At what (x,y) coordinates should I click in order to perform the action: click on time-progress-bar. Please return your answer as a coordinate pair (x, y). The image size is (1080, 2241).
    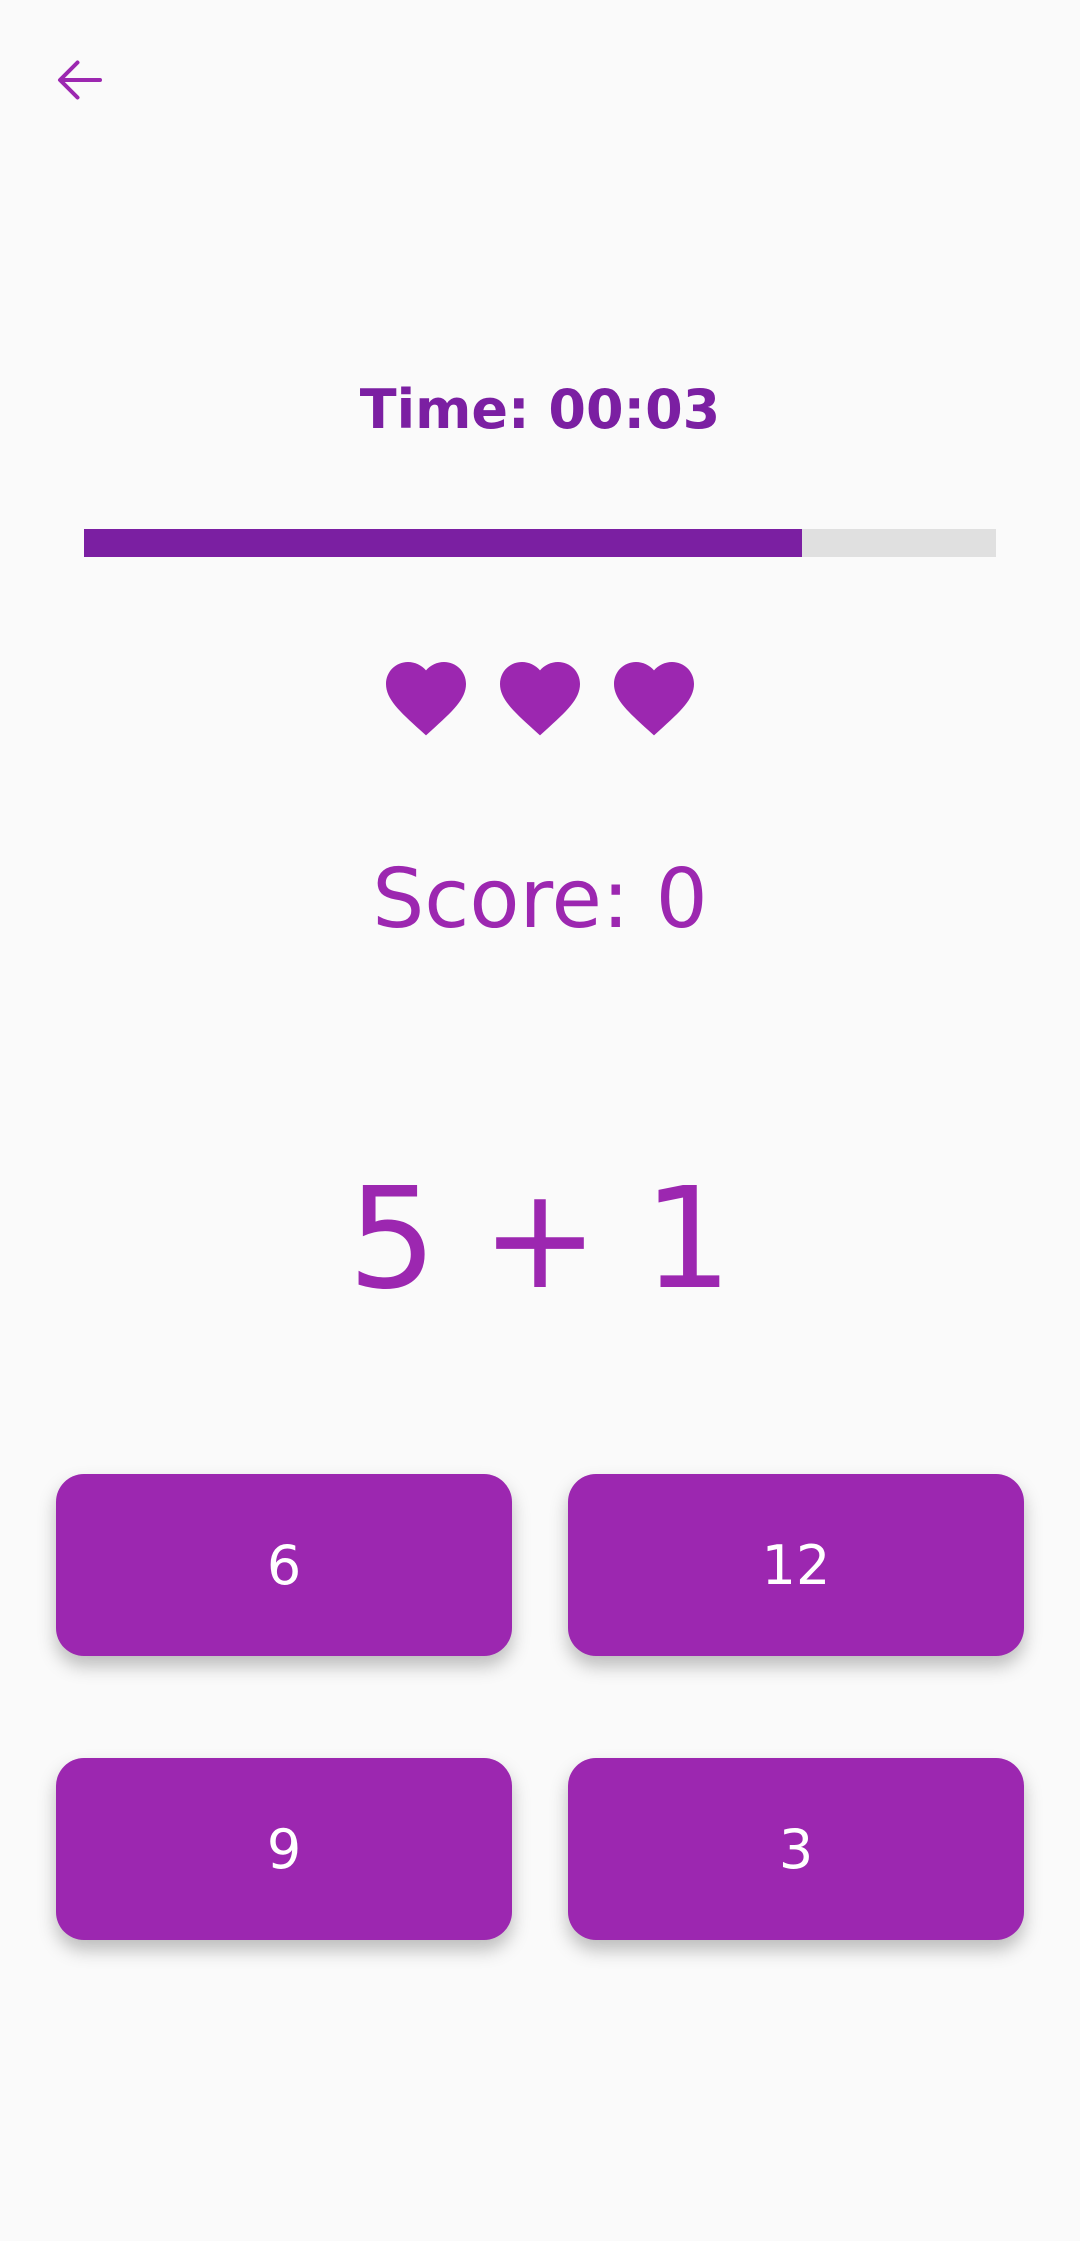
    Looking at the image, I should click on (540, 543).